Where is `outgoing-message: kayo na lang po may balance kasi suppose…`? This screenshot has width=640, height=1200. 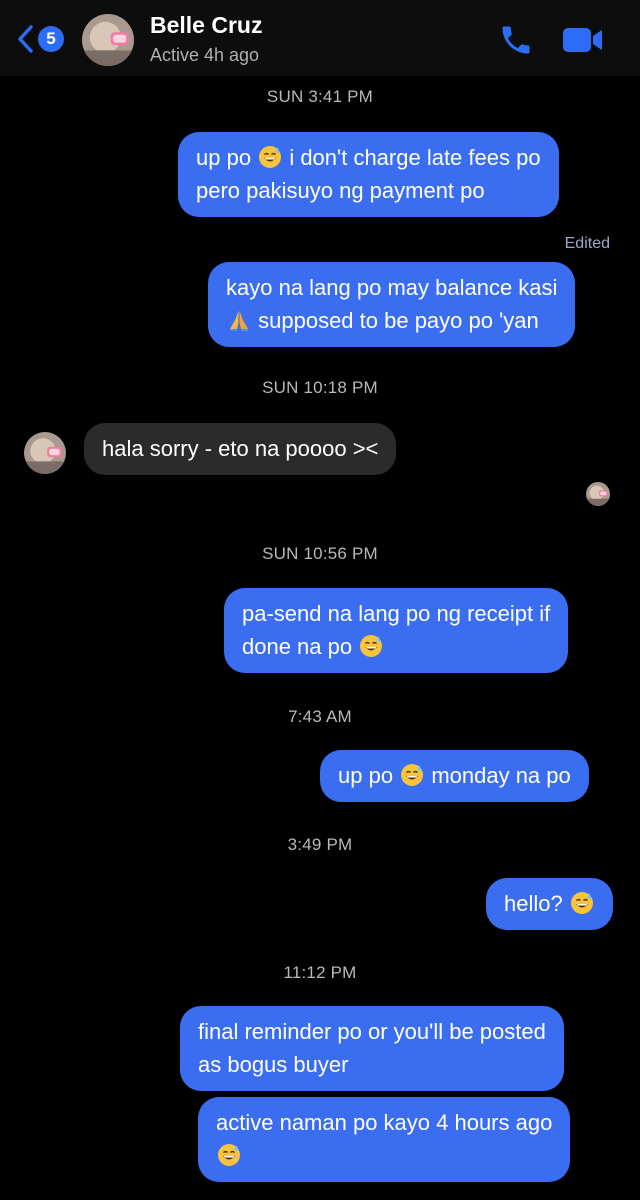 outgoing-message: kayo na lang po may balance kasi suppose… is located at coordinates (392, 304).